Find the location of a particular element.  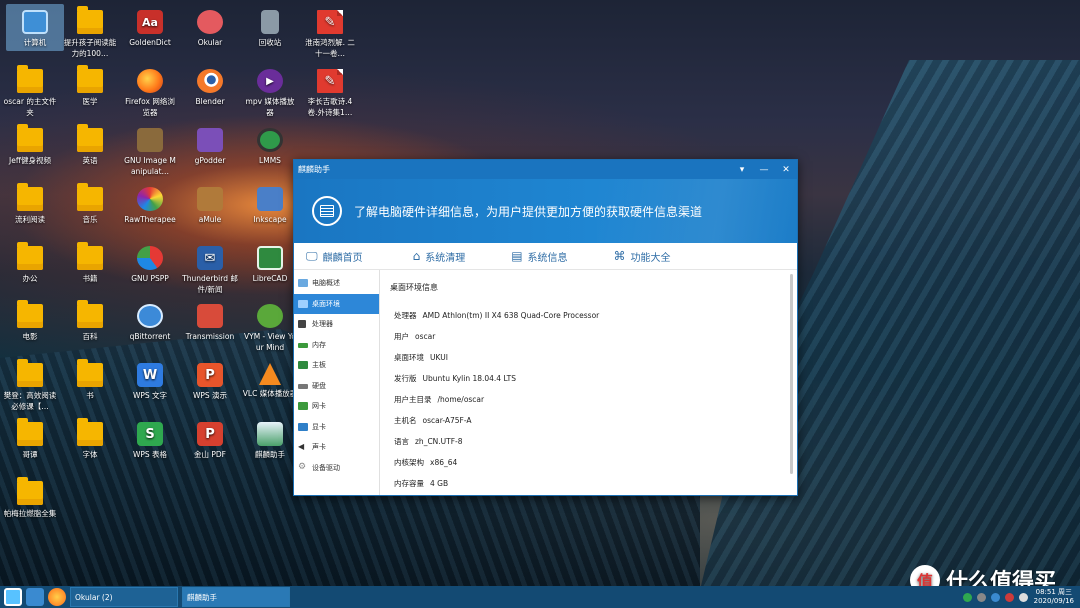

sidebar-item-graphics: 显卡 is located at coordinates (336, 427).